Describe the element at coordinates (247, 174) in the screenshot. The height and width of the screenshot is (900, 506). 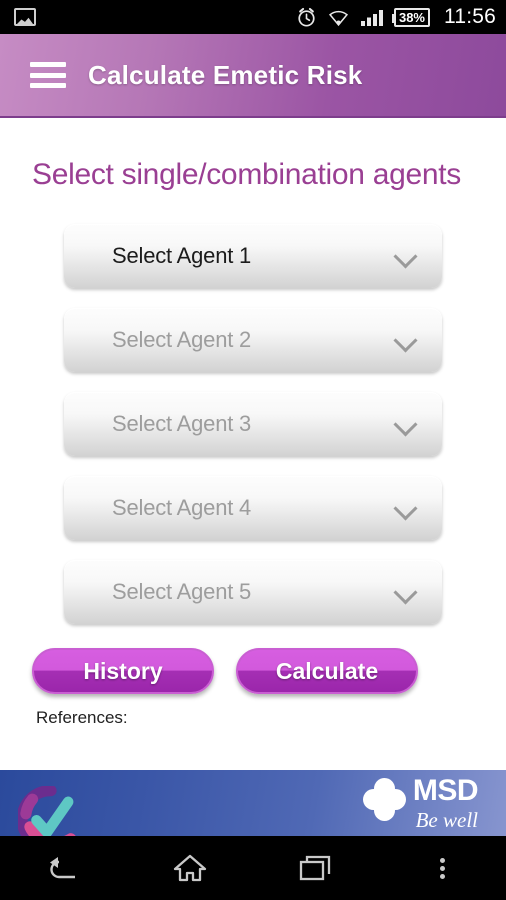
I see `section-heading: Select single/combination agents` at that location.